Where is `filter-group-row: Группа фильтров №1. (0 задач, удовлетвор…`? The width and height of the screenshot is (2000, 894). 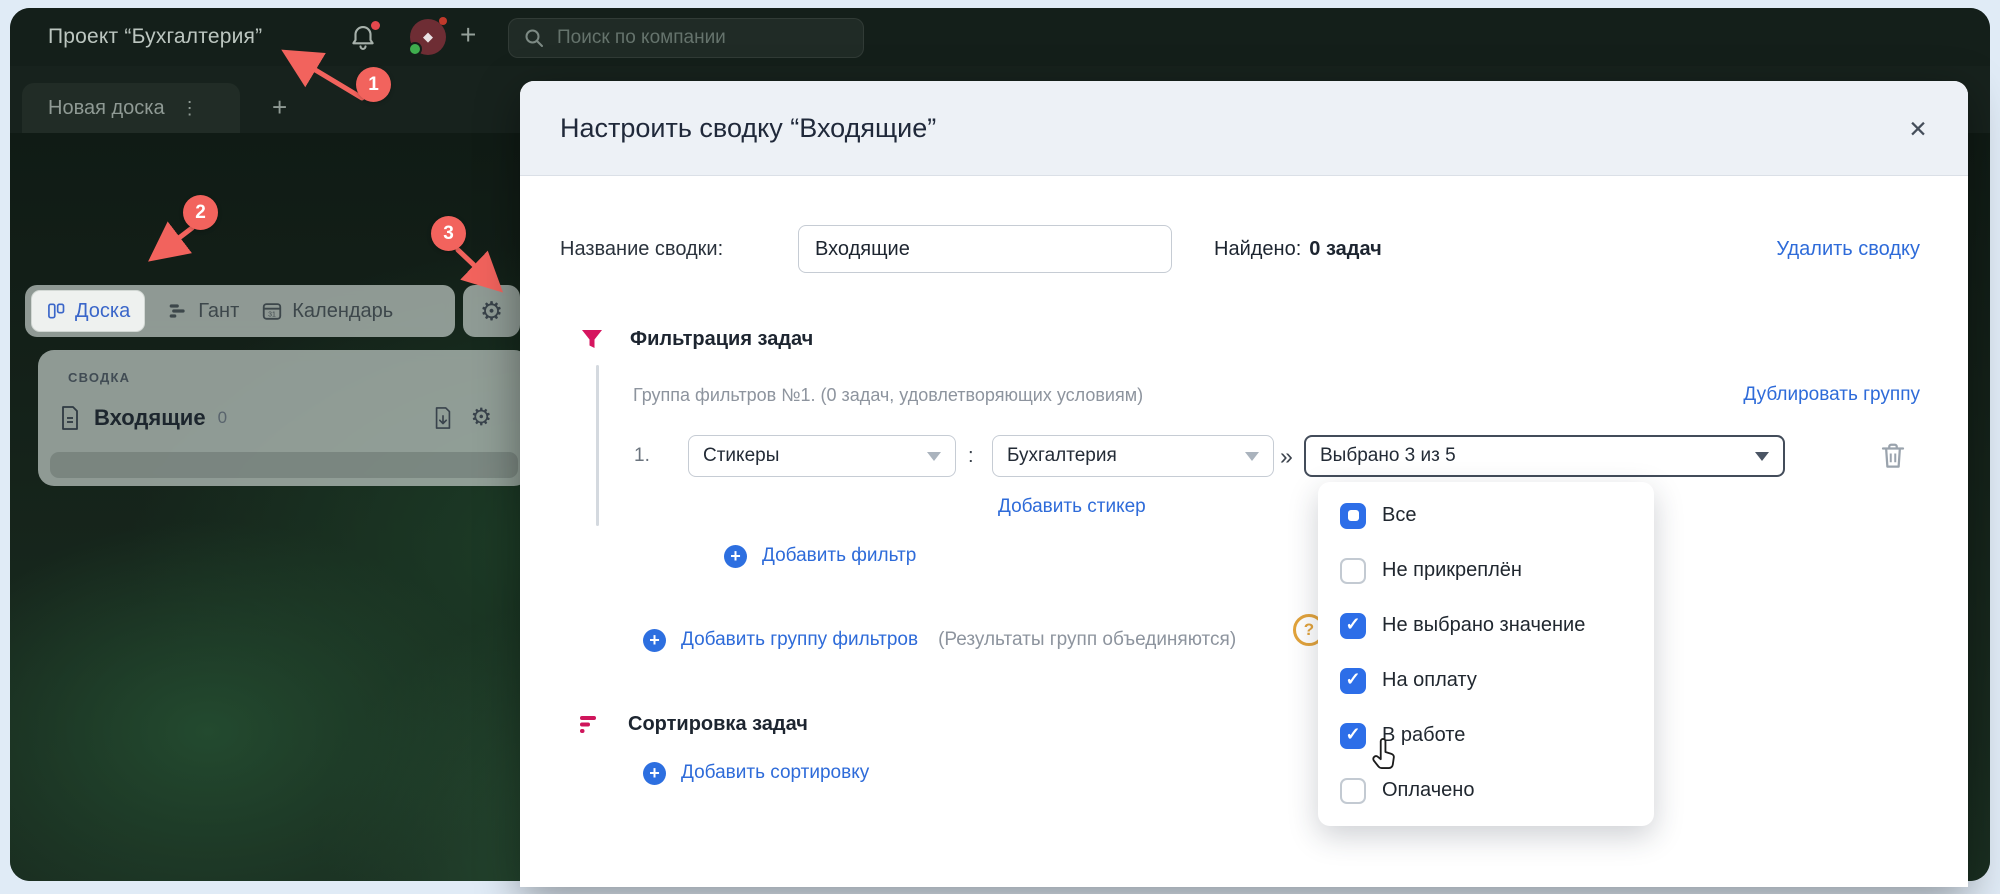 filter-group-row: Группа фильтров №1. (0 задач, удовлетвор… is located at coordinates (1244, 395).